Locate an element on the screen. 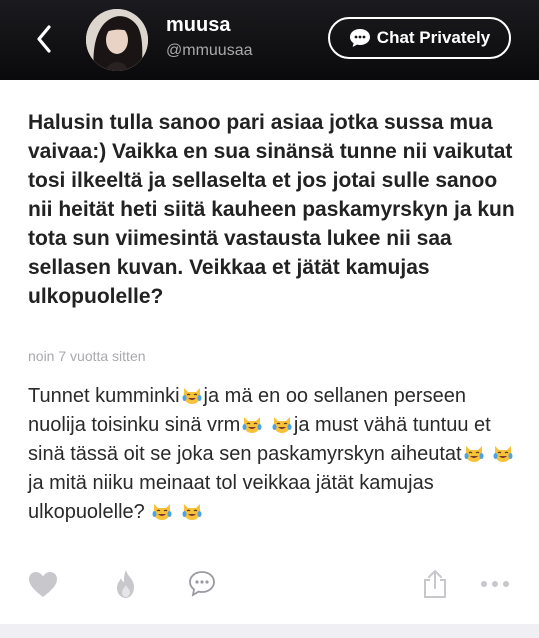 The image size is (539, 638). share-icon is located at coordinates (435, 584).